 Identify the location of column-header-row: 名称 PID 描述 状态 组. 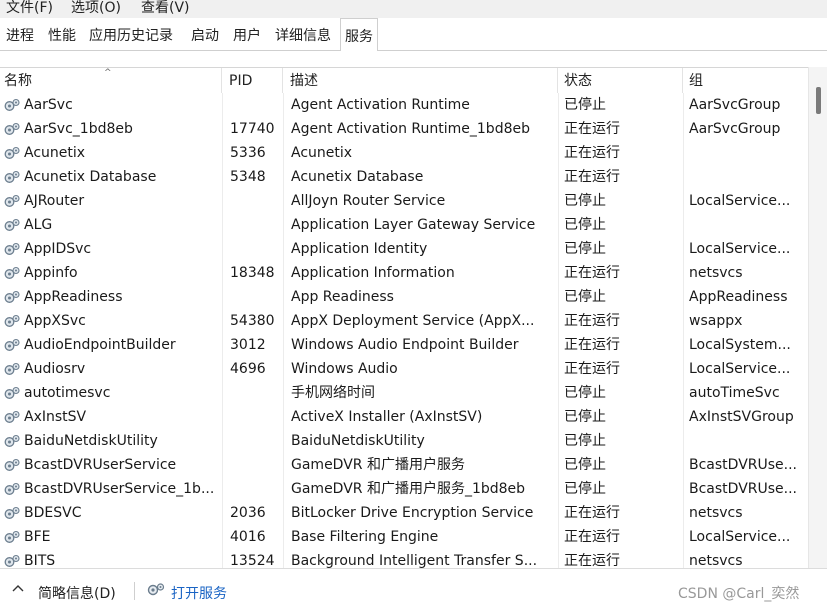
(404, 80).